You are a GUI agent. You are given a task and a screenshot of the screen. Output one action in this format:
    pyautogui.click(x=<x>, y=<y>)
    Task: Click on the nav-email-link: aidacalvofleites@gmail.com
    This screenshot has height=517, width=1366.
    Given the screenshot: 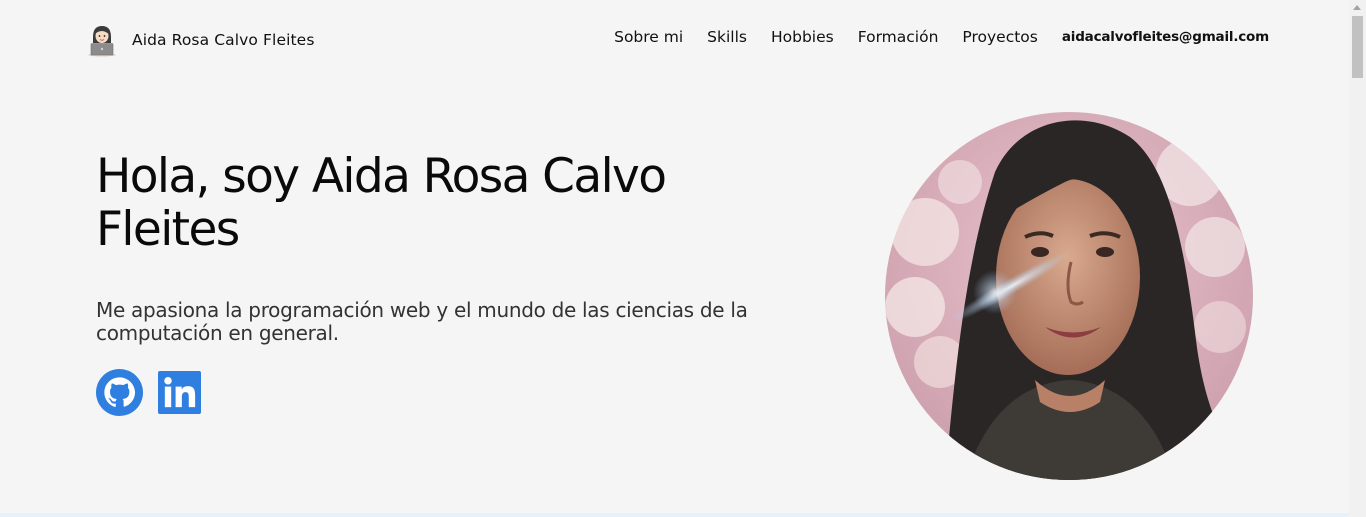 What is the action you would take?
    pyautogui.click(x=1165, y=37)
    